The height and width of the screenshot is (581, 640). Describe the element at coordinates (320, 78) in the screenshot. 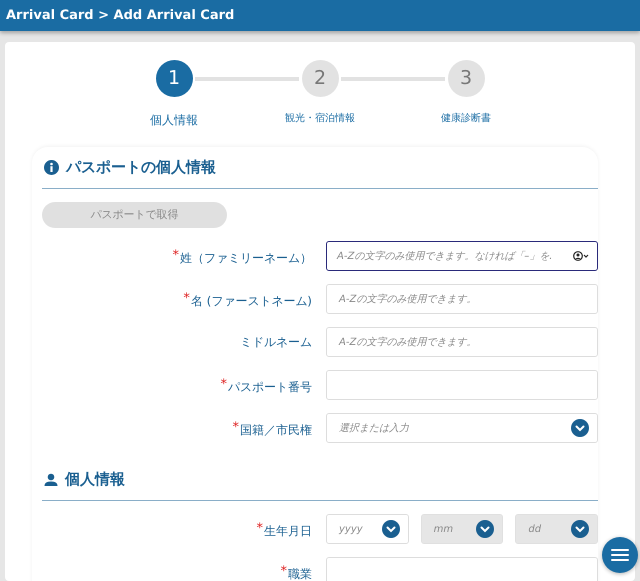

I see `step-circle: 2` at that location.